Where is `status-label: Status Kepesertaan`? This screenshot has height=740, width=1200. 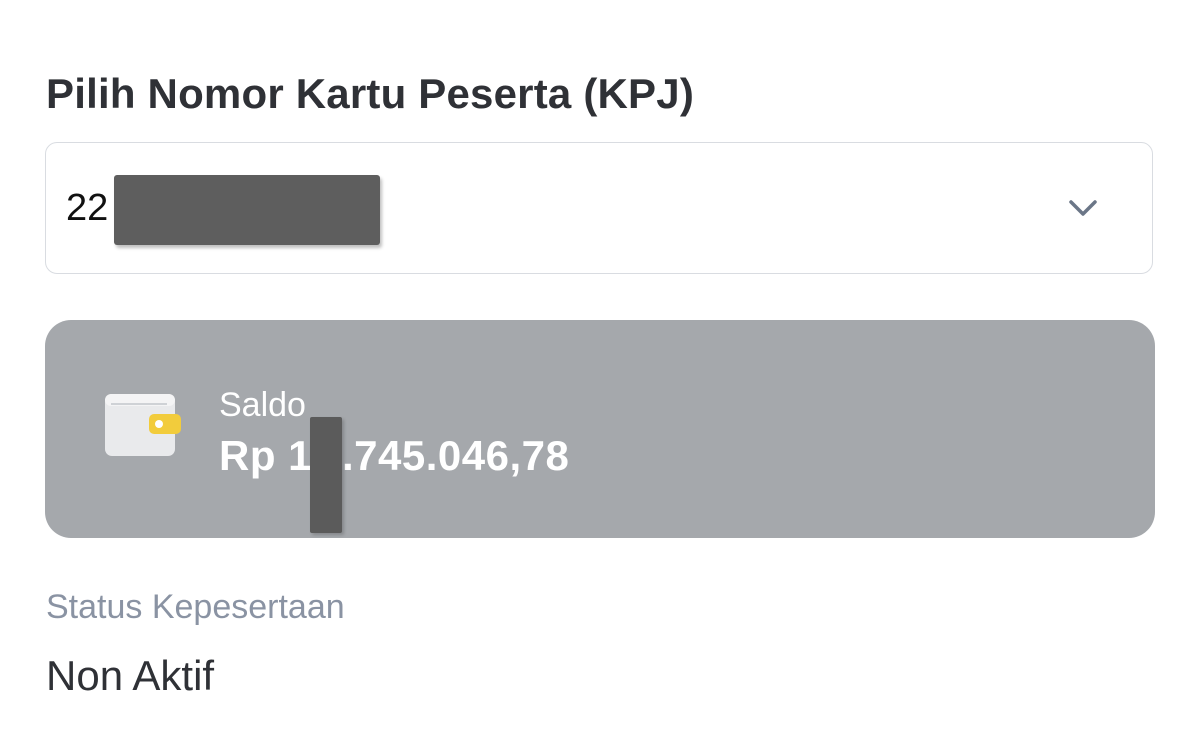 status-label: Status Kepesertaan is located at coordinates (195, 607).